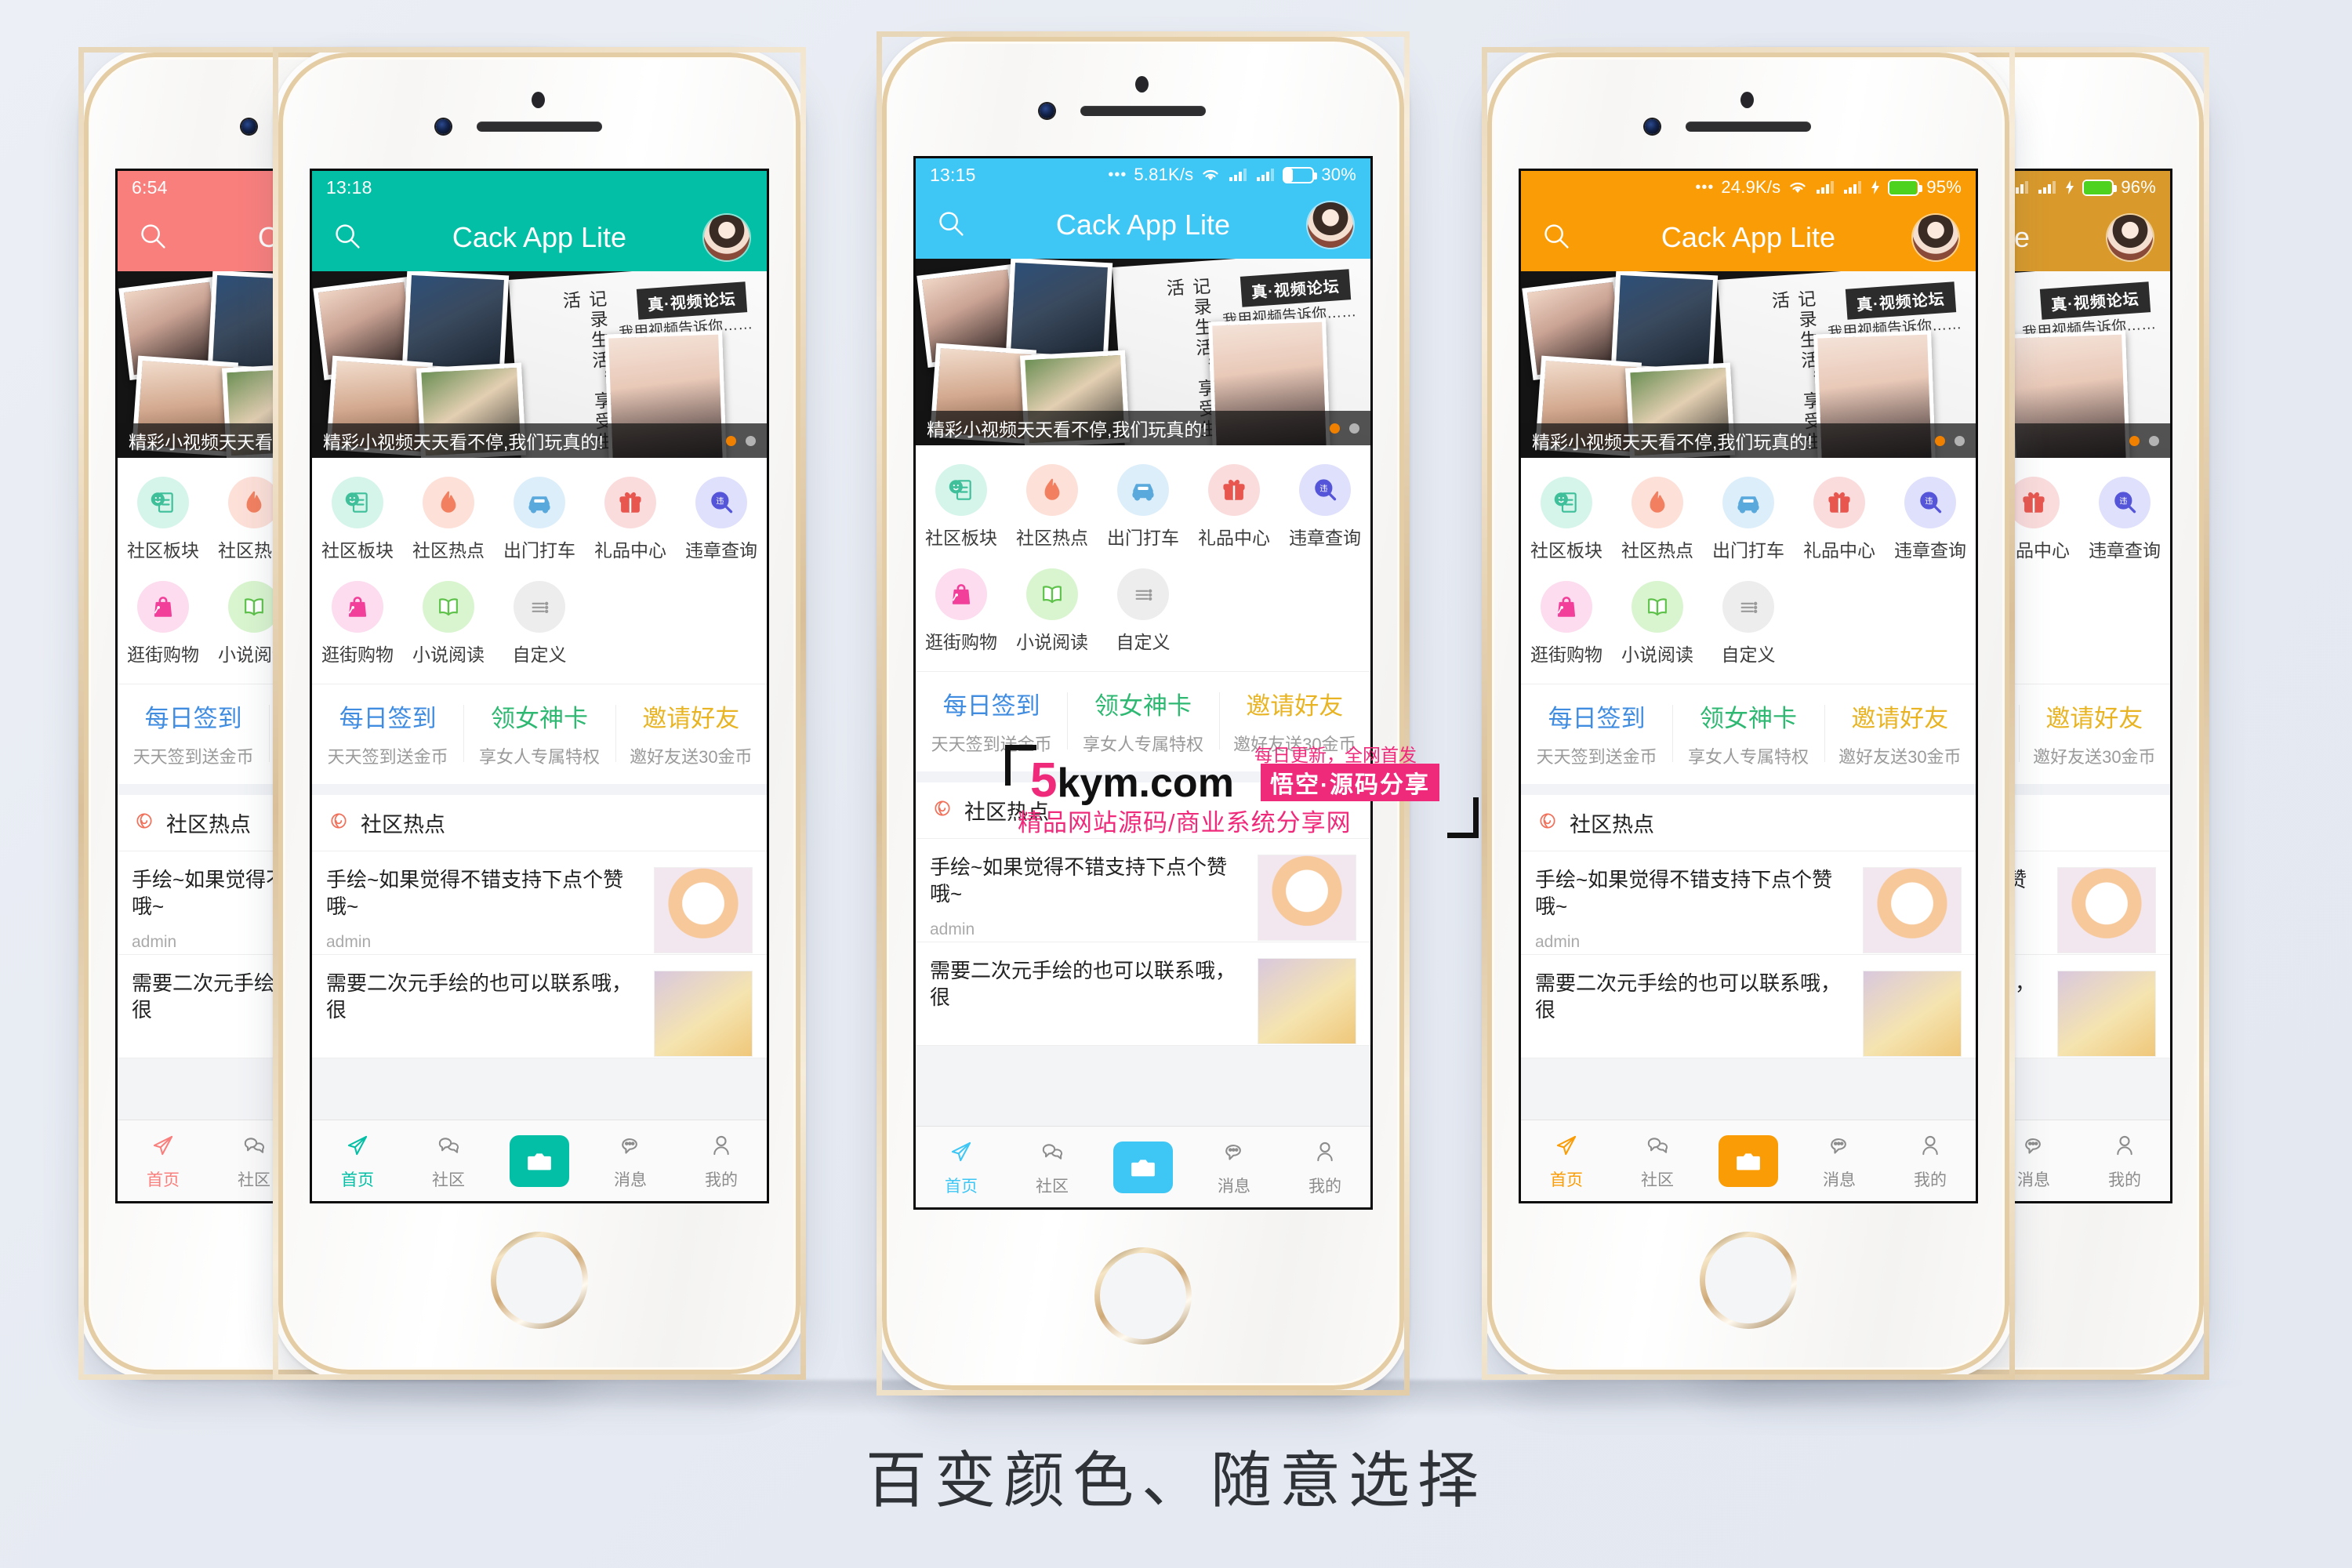 The height and width of the screenshot is (1568, 2352). What do you see at coordinates (1143, 174) in the screenshot?
I see `status-bar: 13:15 ••• 5.81K/s 30%` at bounding box center [1143, 174].